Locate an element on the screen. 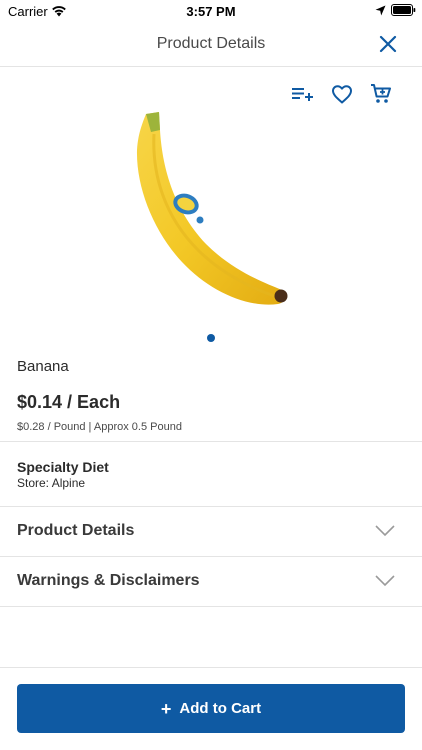 The height and width of the screenshot is (750, 422). add-to-list-button is located at coordinates (302, 94).